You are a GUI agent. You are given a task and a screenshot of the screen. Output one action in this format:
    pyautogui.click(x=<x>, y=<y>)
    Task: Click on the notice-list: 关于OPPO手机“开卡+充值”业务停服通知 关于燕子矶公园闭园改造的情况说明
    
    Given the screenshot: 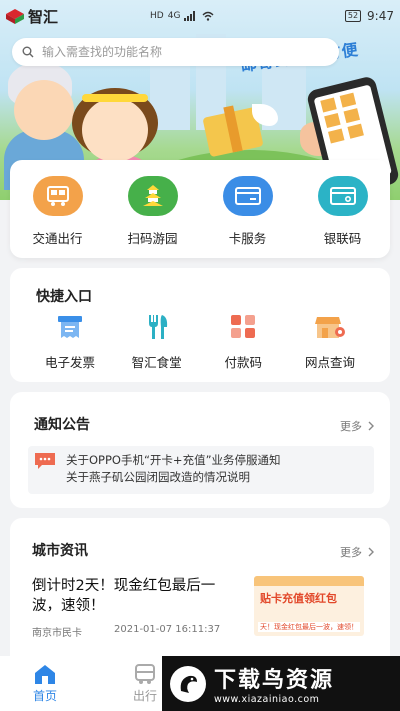 What is the action you would take?
    pyautogui.click(x=201, y=470)
    